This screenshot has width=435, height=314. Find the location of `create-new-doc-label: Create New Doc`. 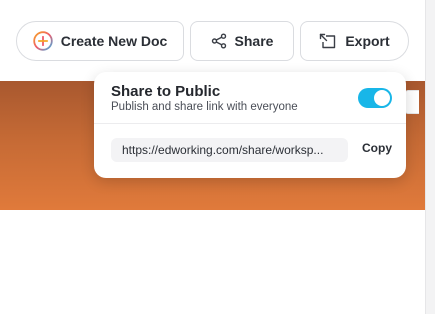

create-new-doc-label: Create New Doc is located at coordinates (114, 41).